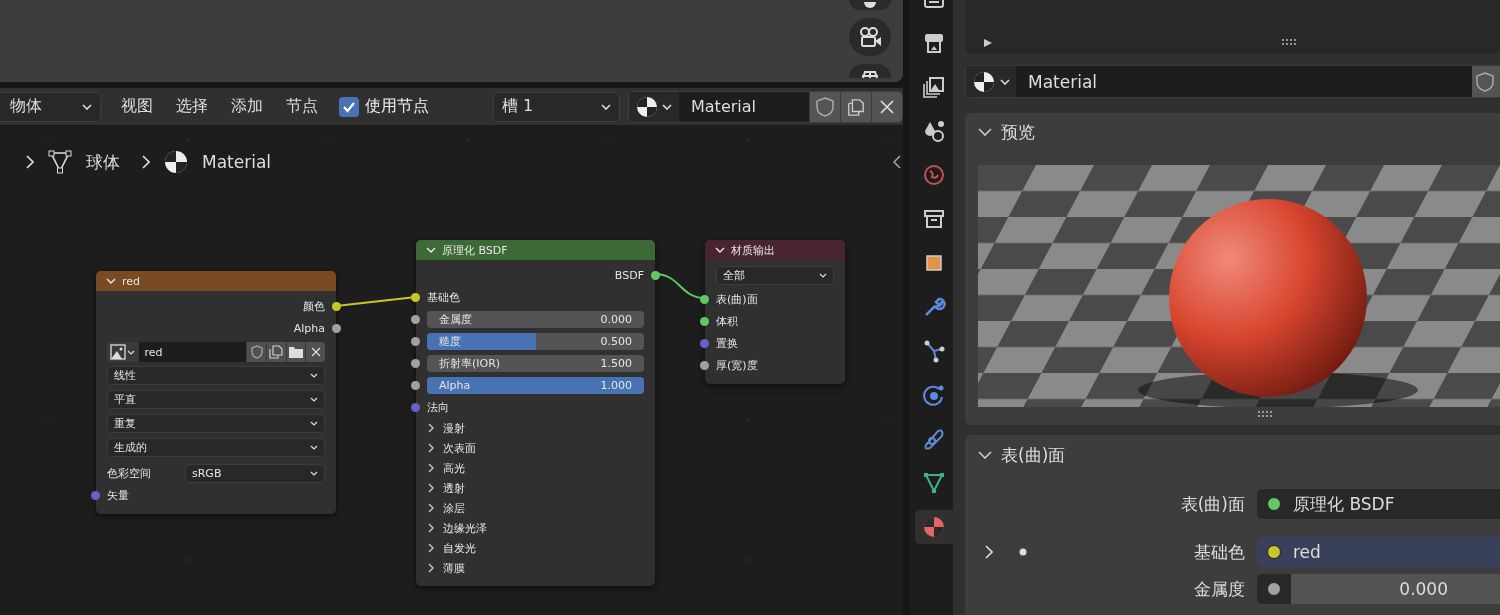 This screenshot has height=615, width=1500. I want to click on open-file-button, so click(295, 352).